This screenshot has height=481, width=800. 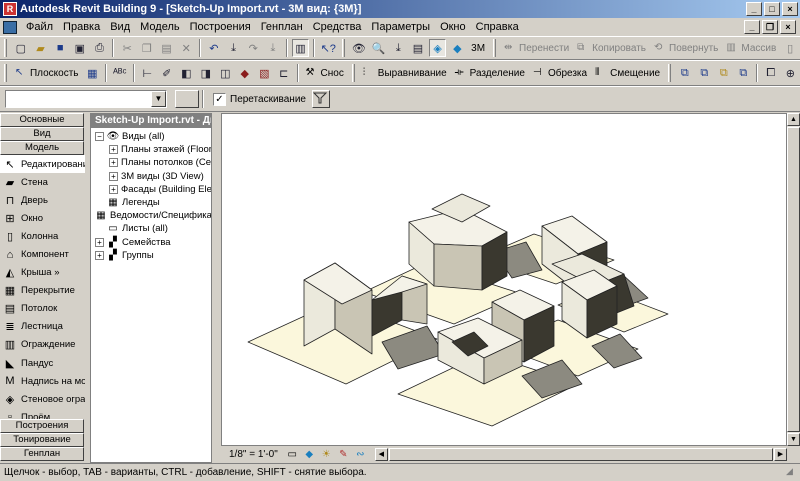 What do you see at coordinates (325, 73) in the screenshot?
I see `demolish-button: ⚒ Снос` at bounding box center [325, 73].